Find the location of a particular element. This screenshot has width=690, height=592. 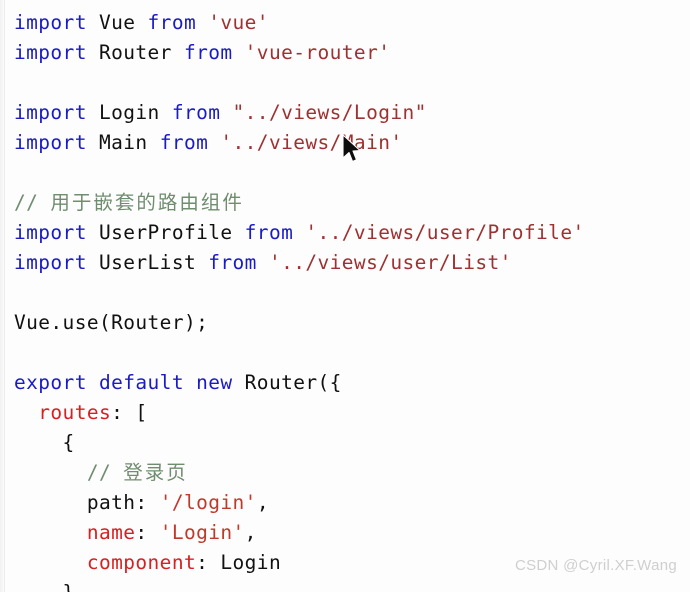

code-token: : [ is located at coordinates (129, 412).